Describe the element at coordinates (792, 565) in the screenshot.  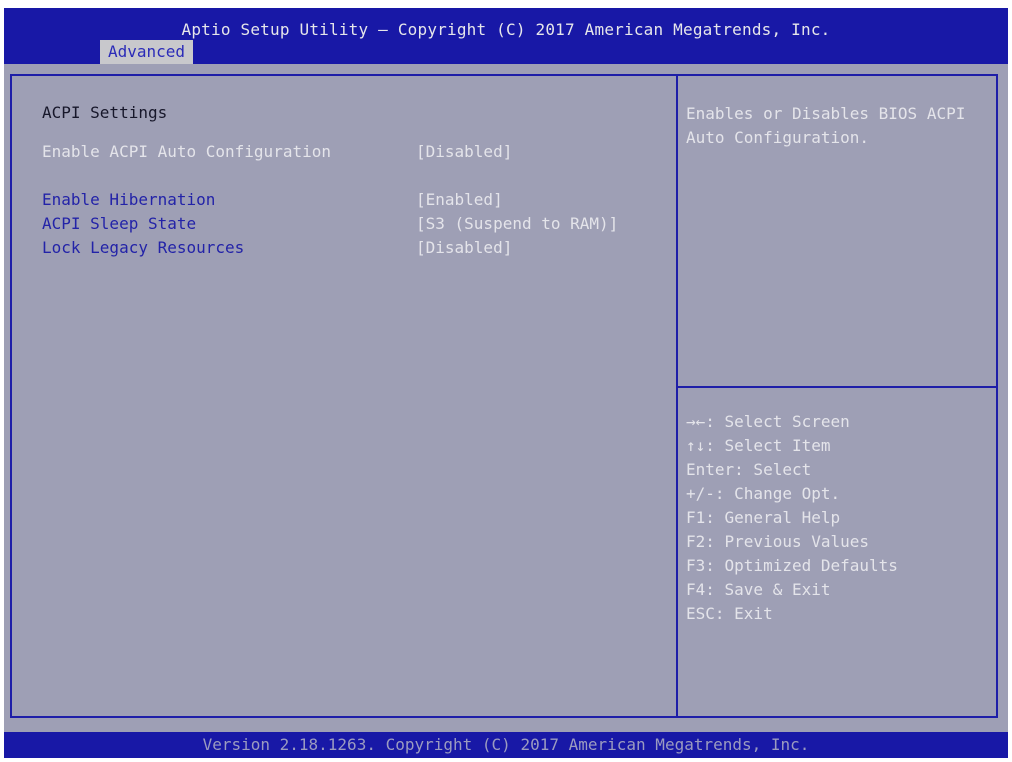
I see `key-optimized-defaults: F3: Optimized Defaults` at that location.